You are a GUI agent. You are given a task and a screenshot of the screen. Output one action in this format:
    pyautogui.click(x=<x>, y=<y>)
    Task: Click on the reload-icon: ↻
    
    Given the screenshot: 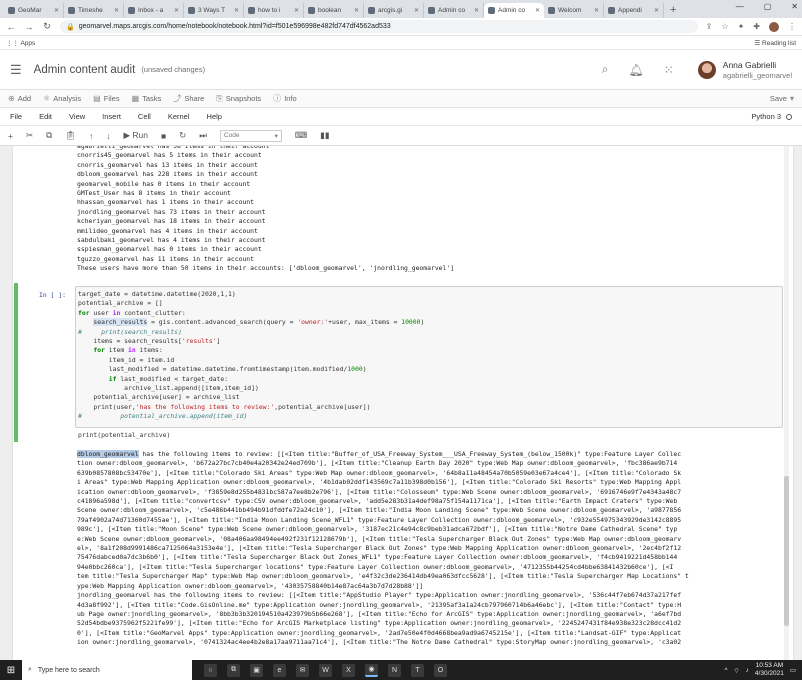 What is the action you would take?
    pyautogui.click(x=47, y=26)
    